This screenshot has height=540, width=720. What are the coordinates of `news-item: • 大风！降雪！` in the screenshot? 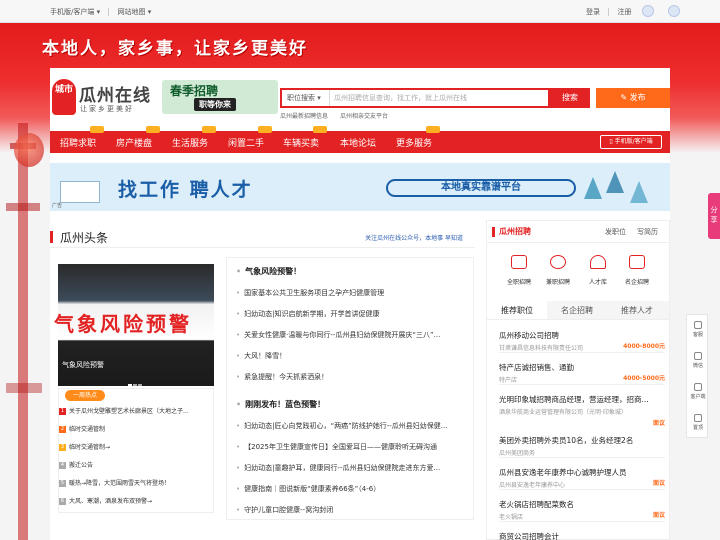 It's located at (352, 356).